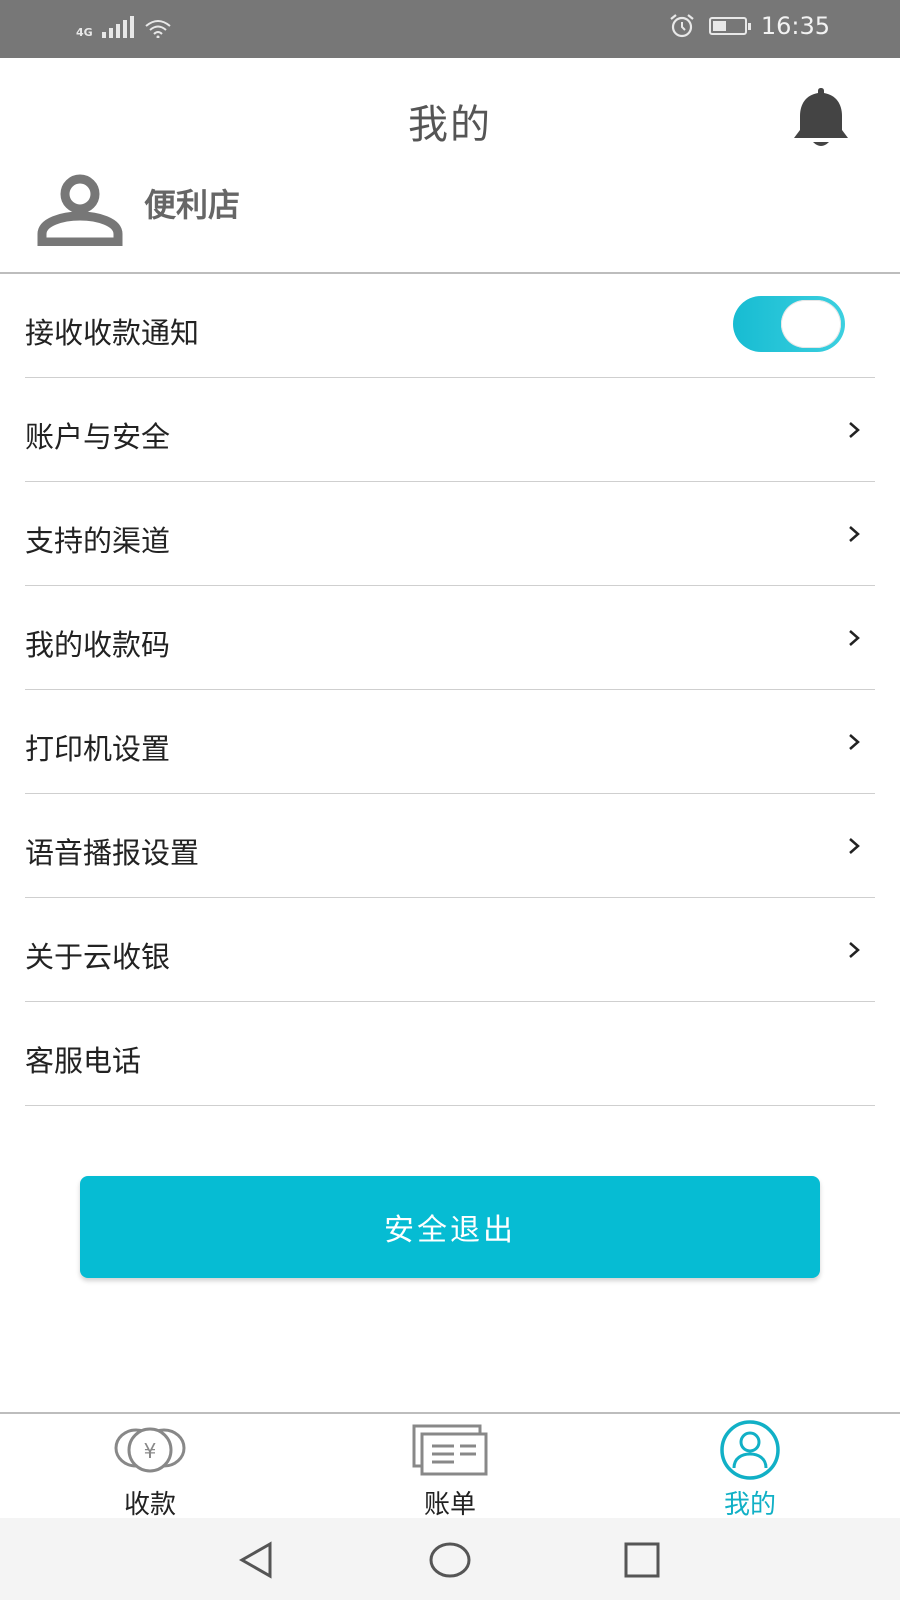 Image resolution: width=900 pixels, height=1600 pixels. What do you see at coordinates (450, 1227) in the screenshot?
I see `logout-button: 安全退出` at bounding box center [450, 1227].